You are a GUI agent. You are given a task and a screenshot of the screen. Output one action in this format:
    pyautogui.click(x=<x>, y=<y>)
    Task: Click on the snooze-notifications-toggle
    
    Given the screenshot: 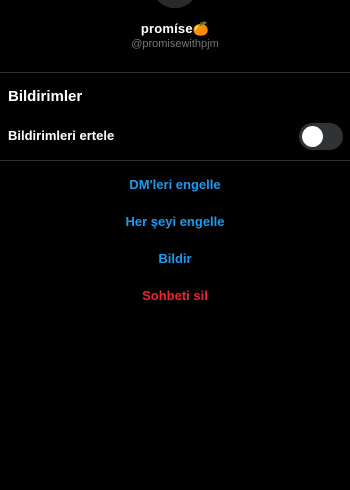 What is the action you would take?
    pyautogui.click(x=321, y=136)
    